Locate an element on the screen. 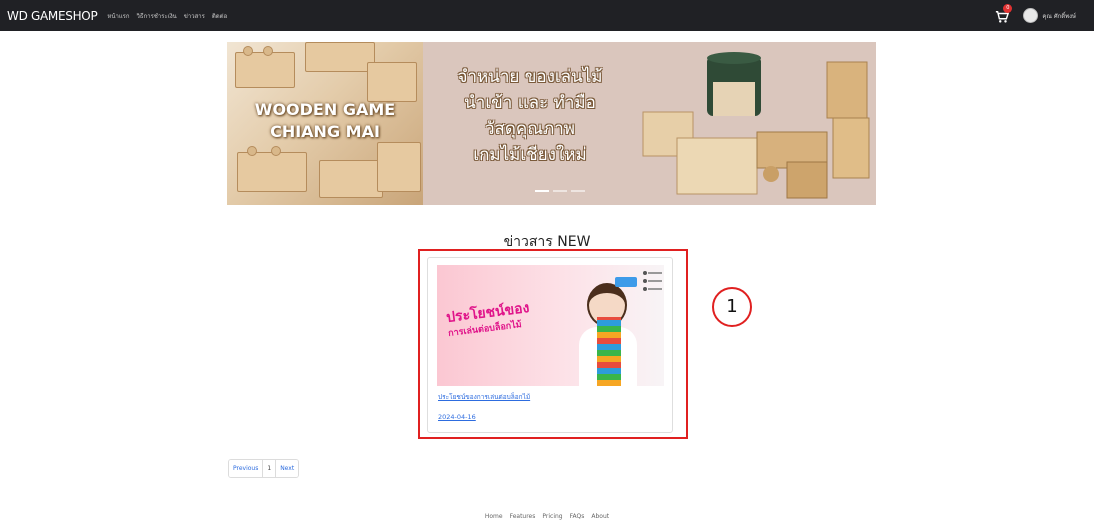 This screenshot has width=1094, height=528. pagination-previous-button: Previous is located at coordinates (246, 468).